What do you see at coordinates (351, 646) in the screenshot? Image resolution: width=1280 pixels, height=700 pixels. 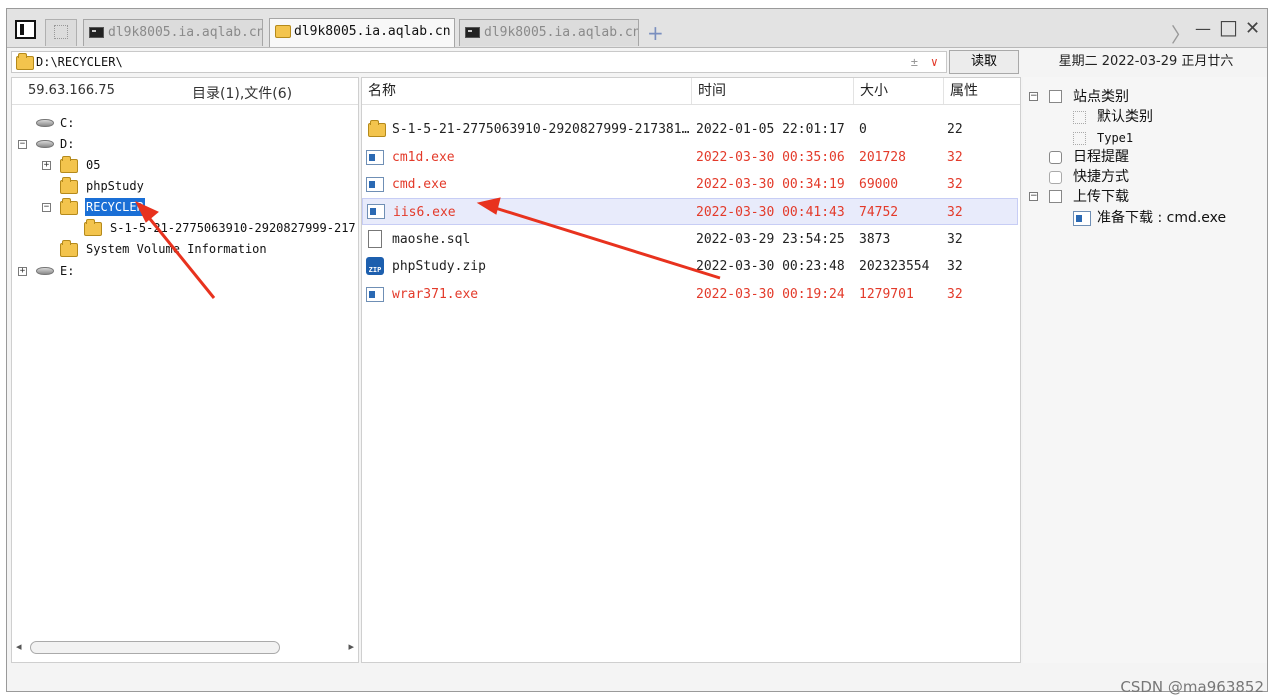 I see `scroll-right-icon: ▸` at bounding box center [351, 646].